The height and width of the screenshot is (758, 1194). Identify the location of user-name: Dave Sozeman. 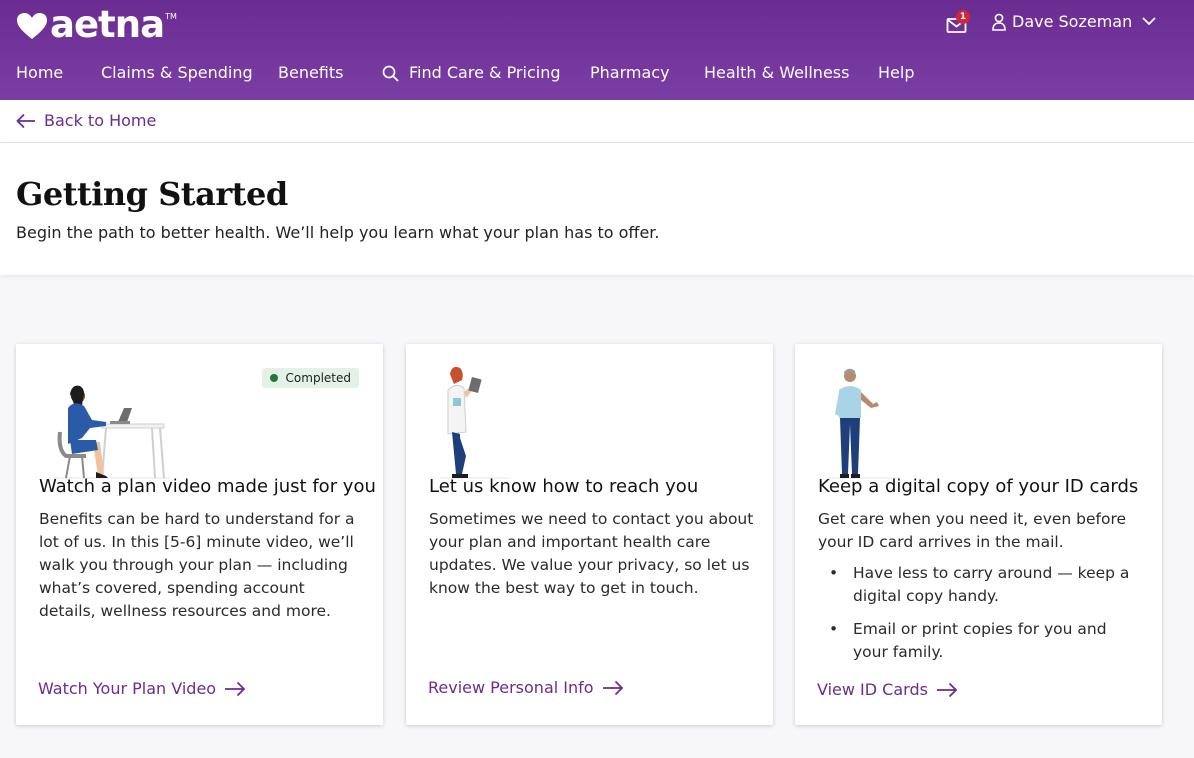
(1072, 21).